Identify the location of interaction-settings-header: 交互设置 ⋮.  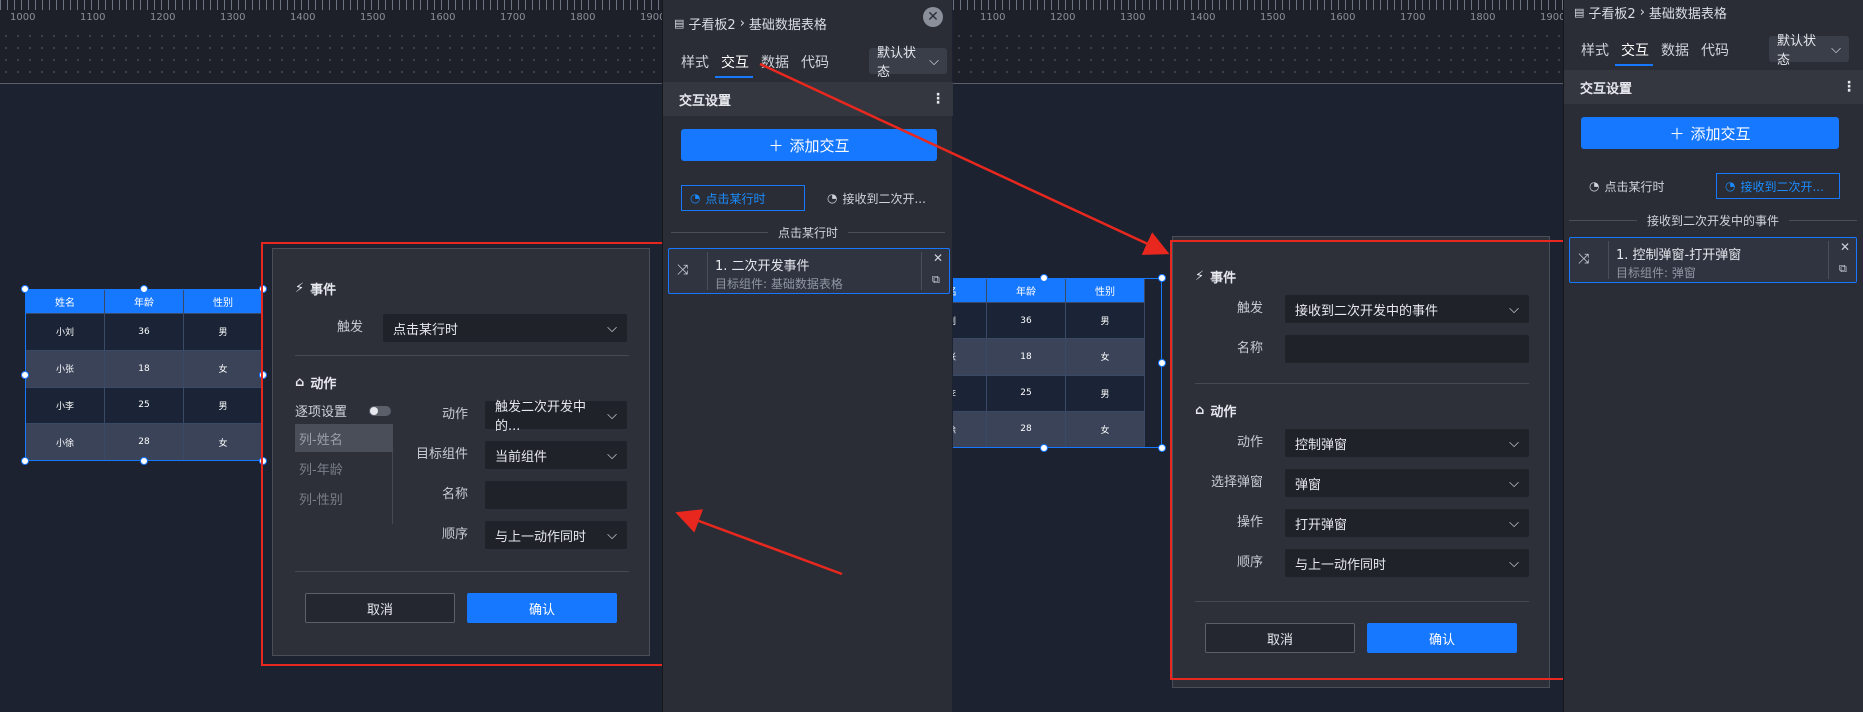
(808, 99).